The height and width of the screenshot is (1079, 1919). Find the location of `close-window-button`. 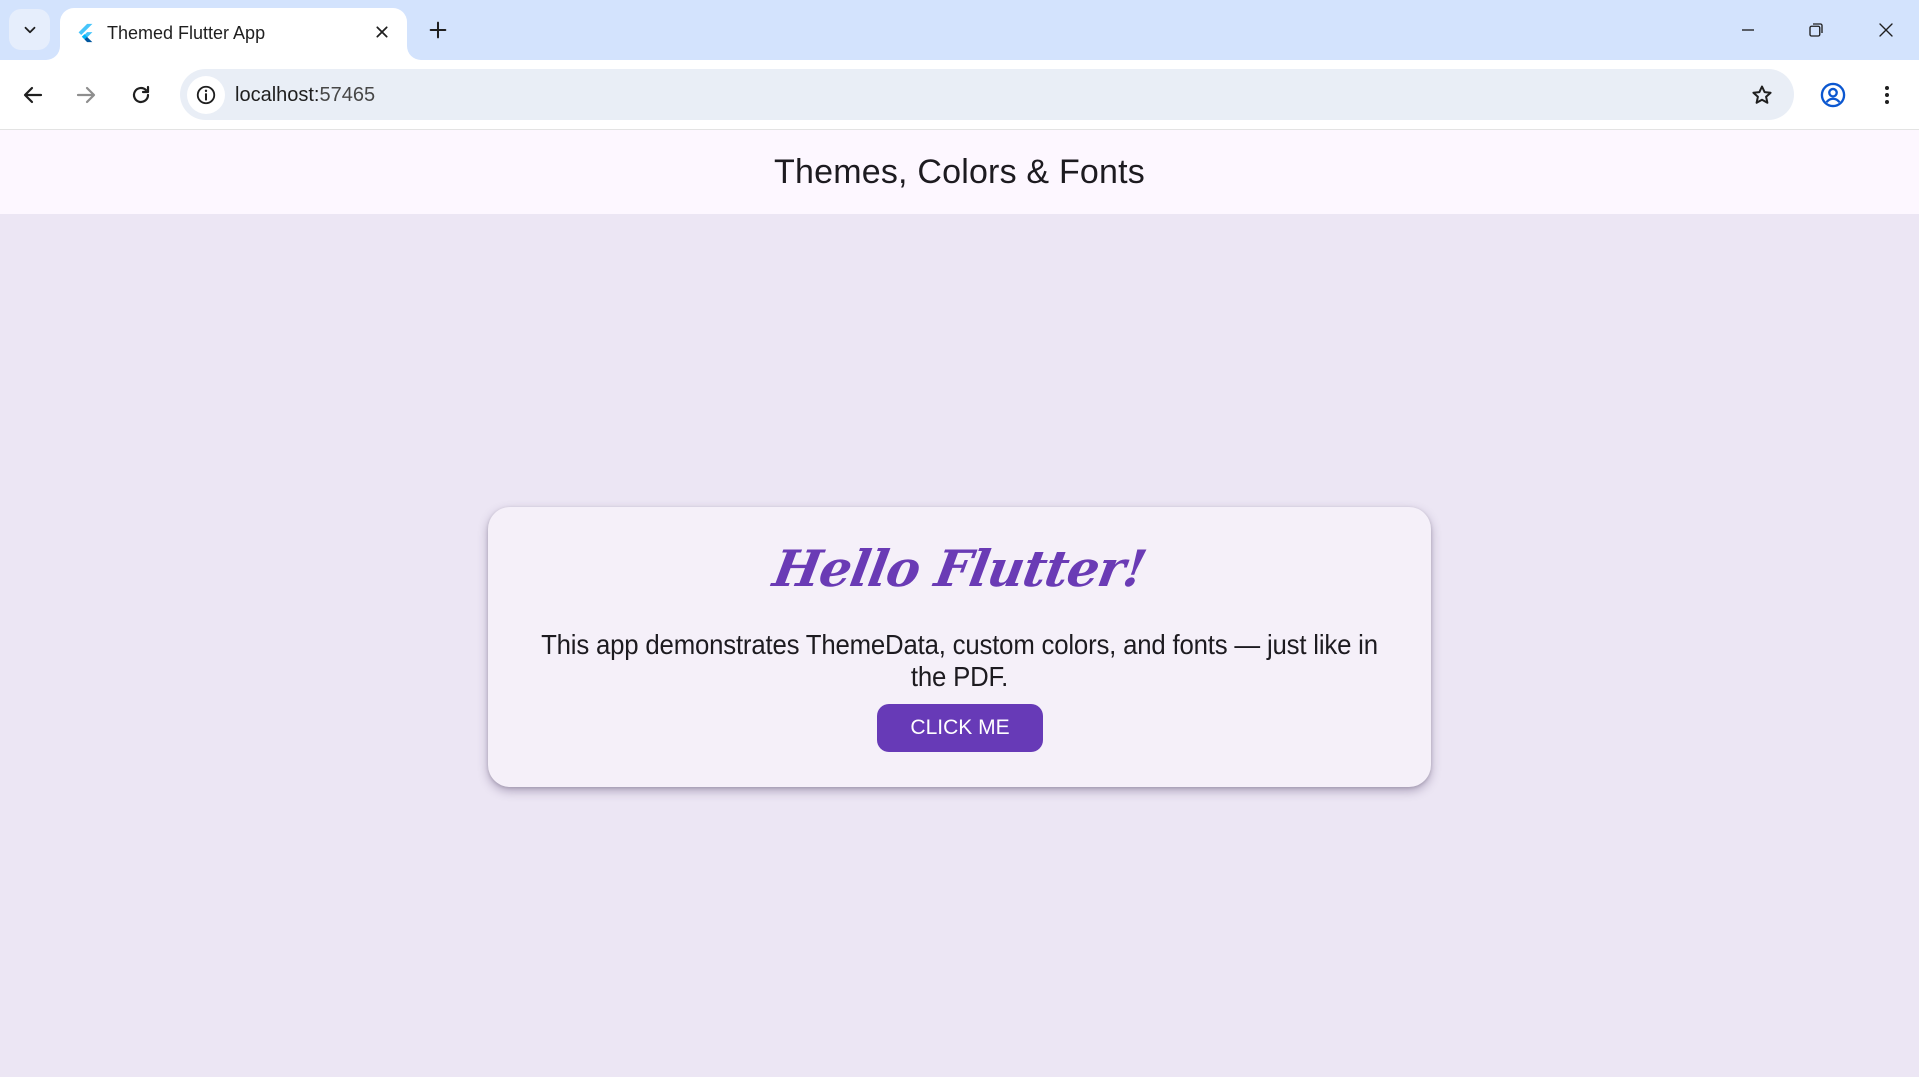

close-window-button is located at coordinates (1886, 30).